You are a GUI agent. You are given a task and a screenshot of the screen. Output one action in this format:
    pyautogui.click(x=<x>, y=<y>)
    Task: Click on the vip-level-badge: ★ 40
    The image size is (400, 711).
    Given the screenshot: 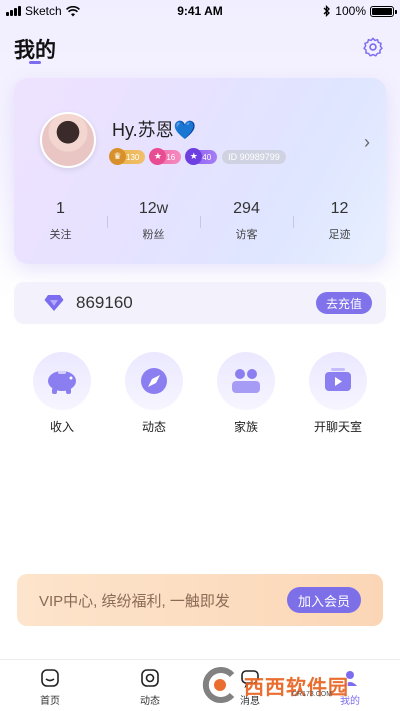 What is the action you would take?
    pyautogui.click(x=201, y=156)
    